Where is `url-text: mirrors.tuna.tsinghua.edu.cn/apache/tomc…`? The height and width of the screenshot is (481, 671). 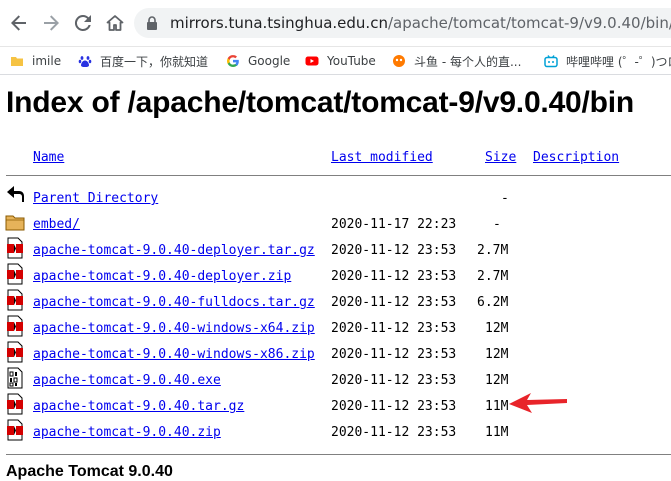 url-text: mirrors.tuna.tsinghua.edu.cn/apache/tomc… is located at coordinates (420, 23).